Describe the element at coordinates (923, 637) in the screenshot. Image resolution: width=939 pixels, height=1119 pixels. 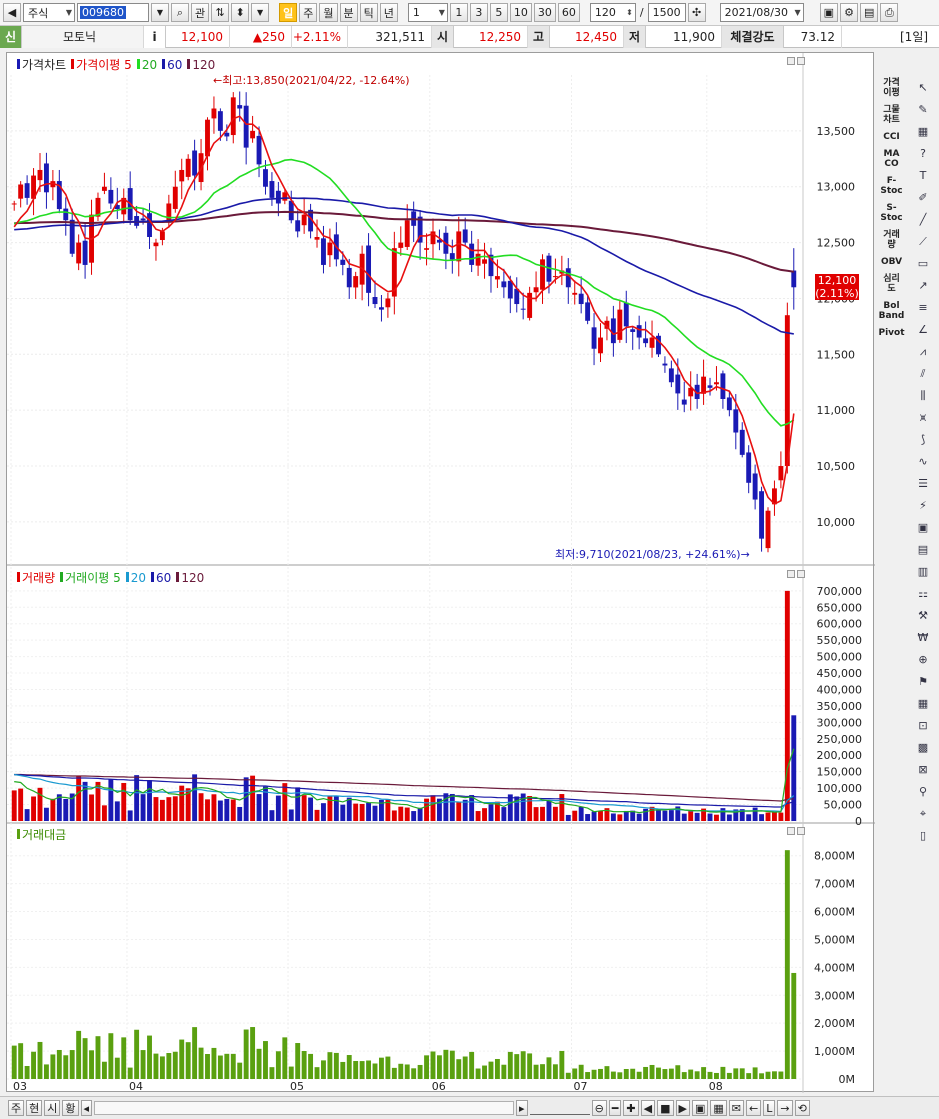
I see `price-icon: ₩` at that location.